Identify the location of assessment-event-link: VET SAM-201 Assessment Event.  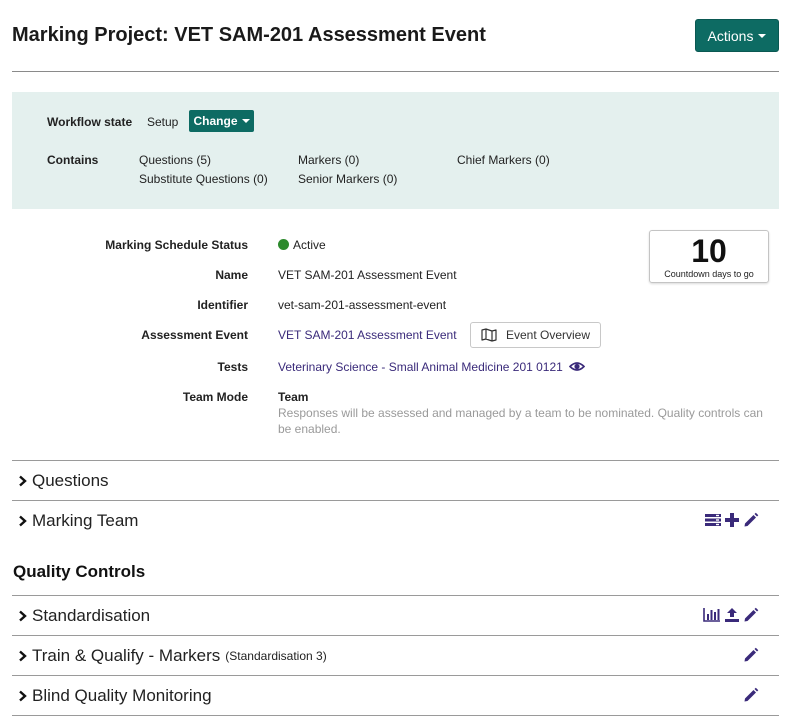
(367, 335).